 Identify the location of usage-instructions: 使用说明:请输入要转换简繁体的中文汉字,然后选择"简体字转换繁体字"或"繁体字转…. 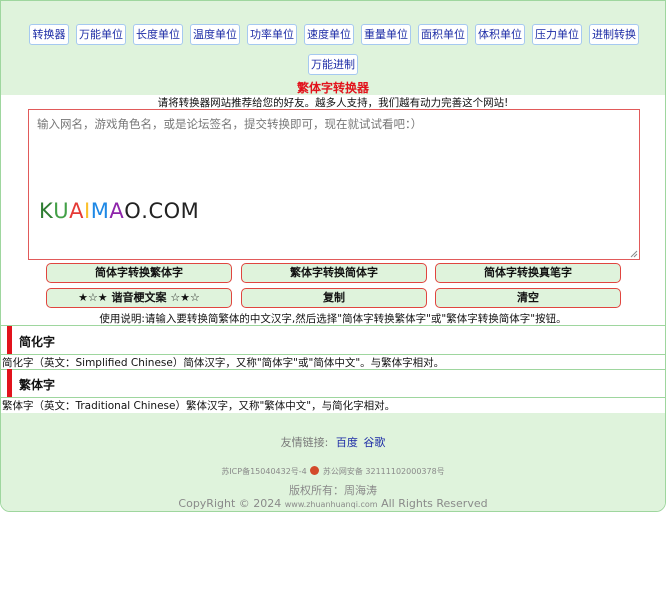
(333, 319).